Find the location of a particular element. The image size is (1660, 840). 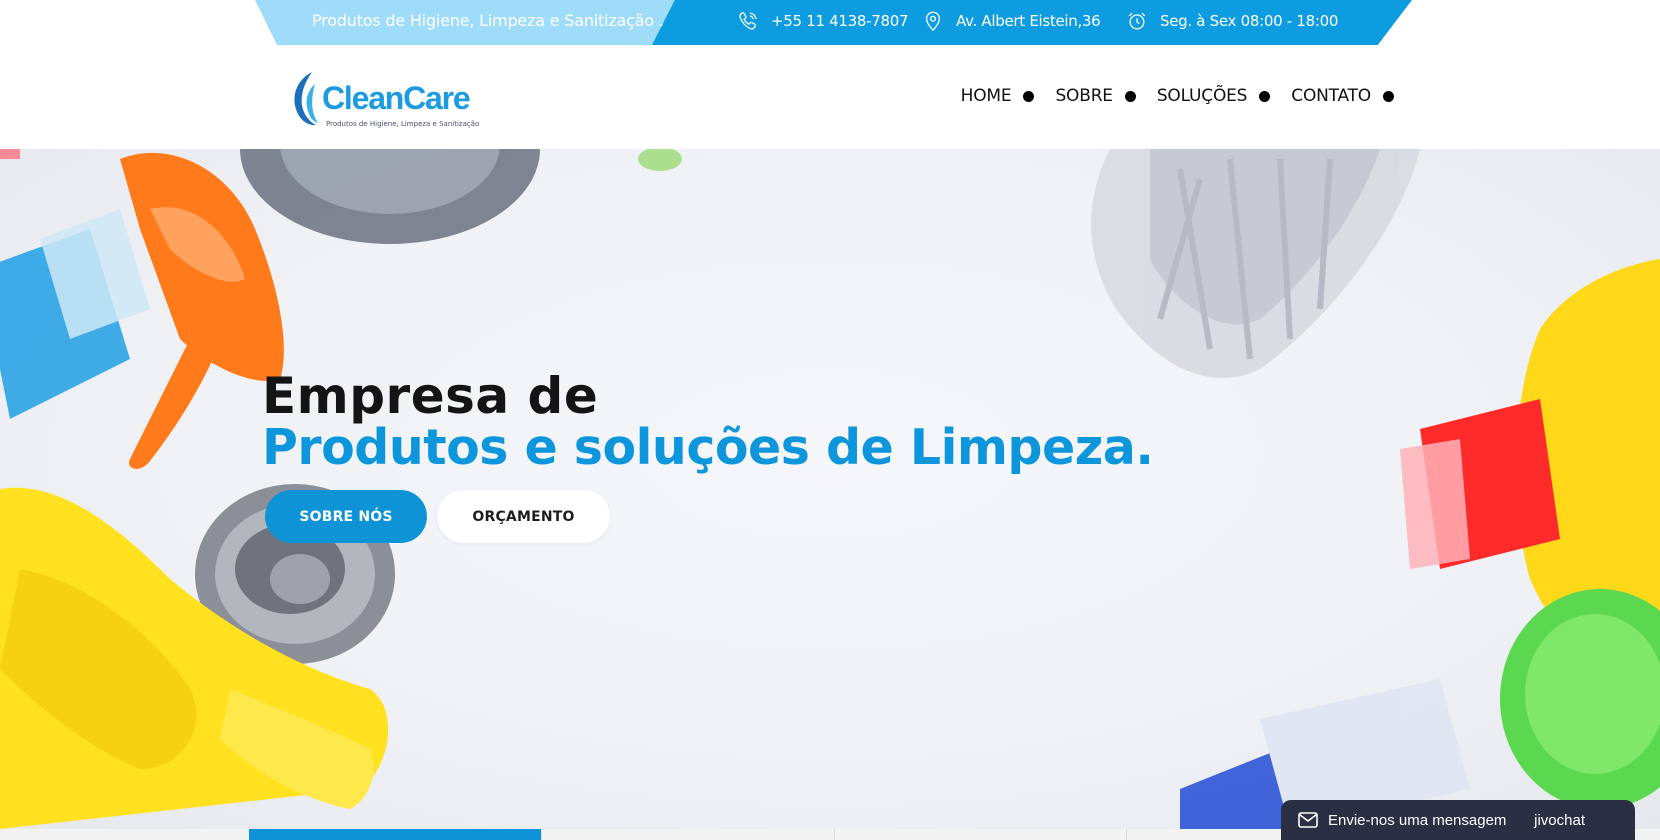

nav-item-label: CONTATO is located at coordinates (1331, 96).